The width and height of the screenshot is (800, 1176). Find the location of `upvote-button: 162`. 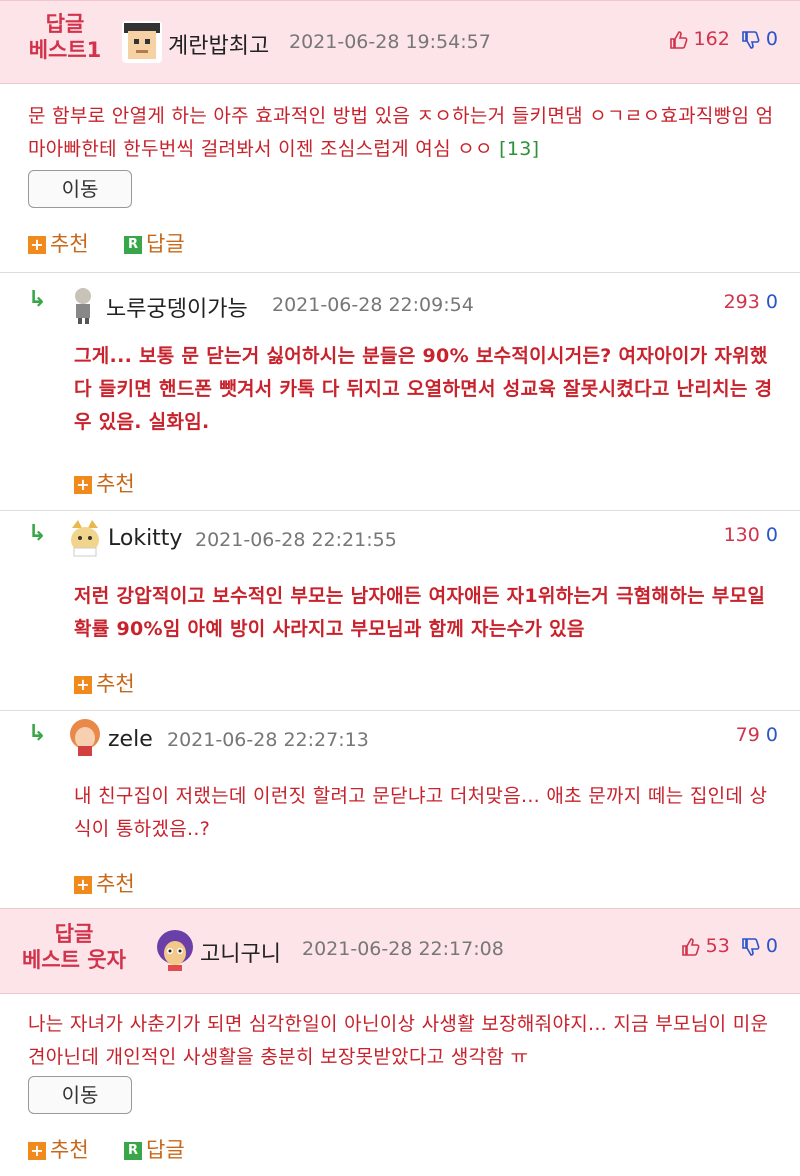

upvote-button: 162 is located at coordinates (702, 39).